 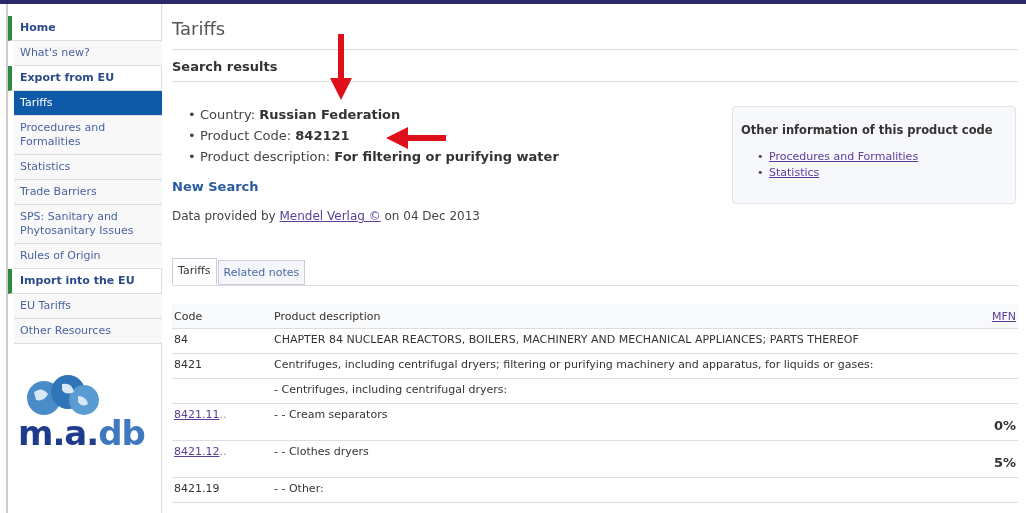 What do you see at coordinates (88, 331) in the screenshot?
I see `sidebar-item: Other Resources` at bounding box center [88, 331].